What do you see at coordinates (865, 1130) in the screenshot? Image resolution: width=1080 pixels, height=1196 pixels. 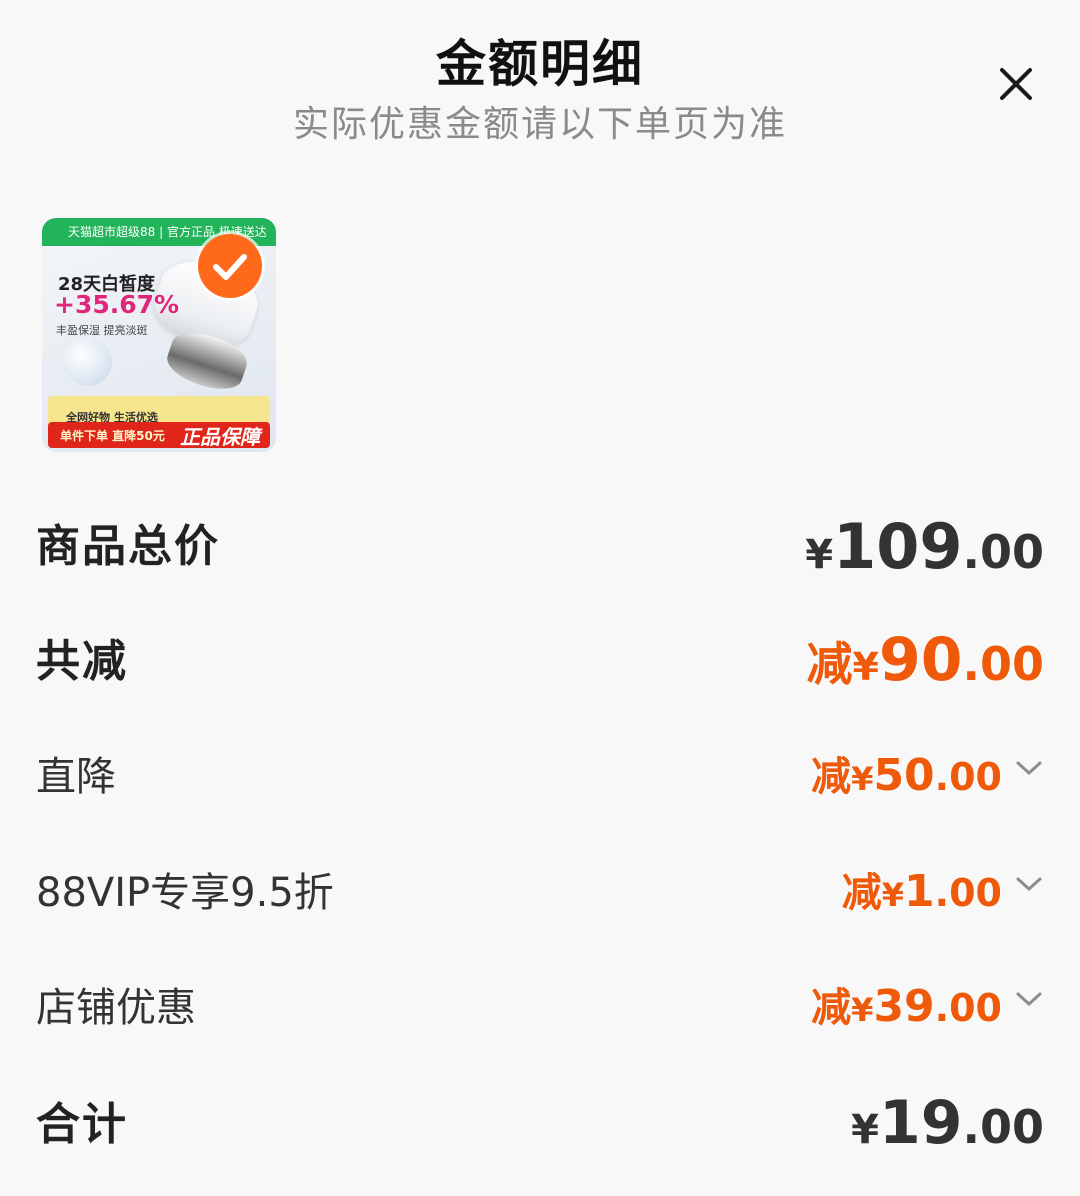 I see `sum-symbol: ¥` at bounding box center [865, 1130].